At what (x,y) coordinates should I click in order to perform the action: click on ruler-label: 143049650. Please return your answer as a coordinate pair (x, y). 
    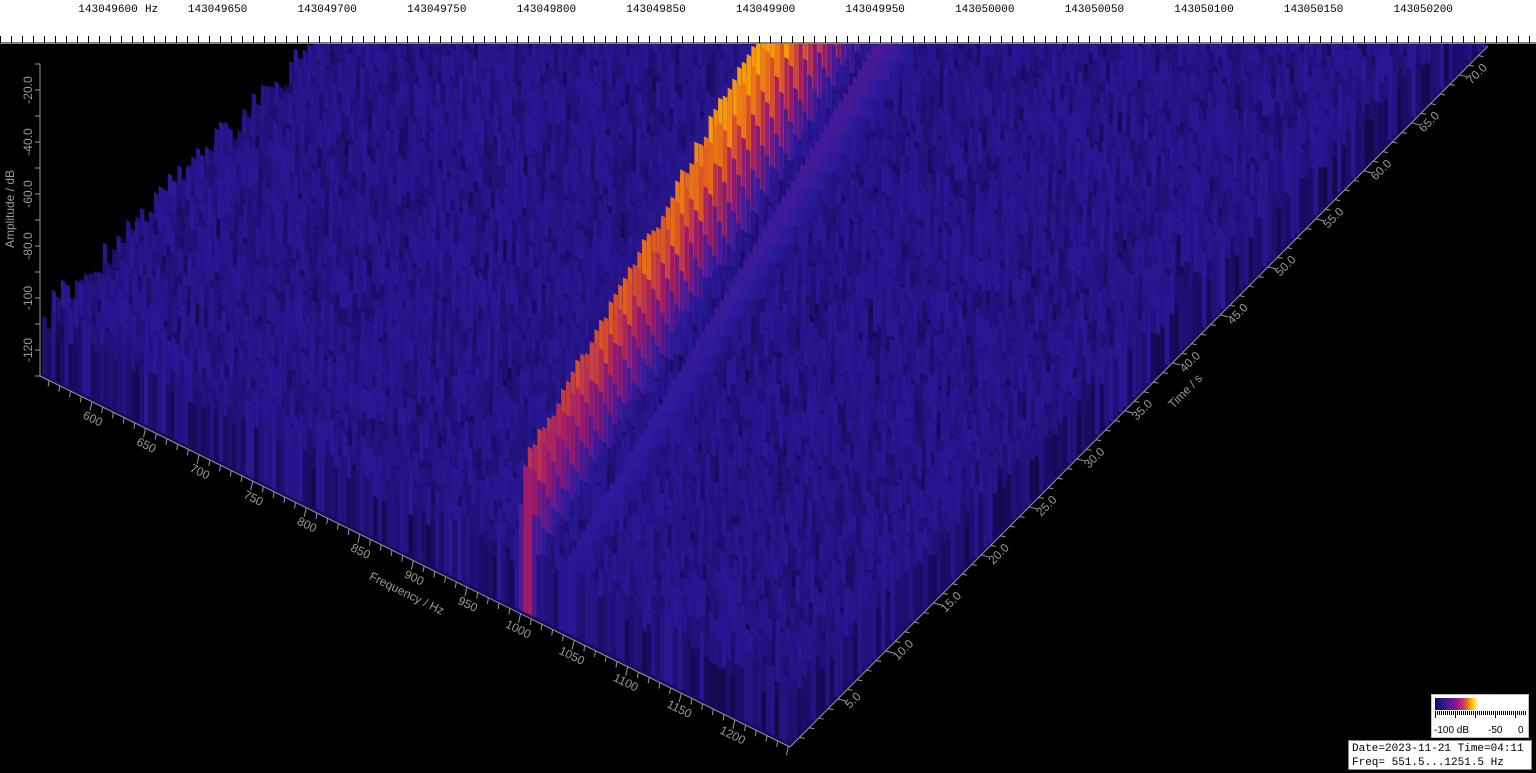
    Looking at the image, I should click on (217, 10).